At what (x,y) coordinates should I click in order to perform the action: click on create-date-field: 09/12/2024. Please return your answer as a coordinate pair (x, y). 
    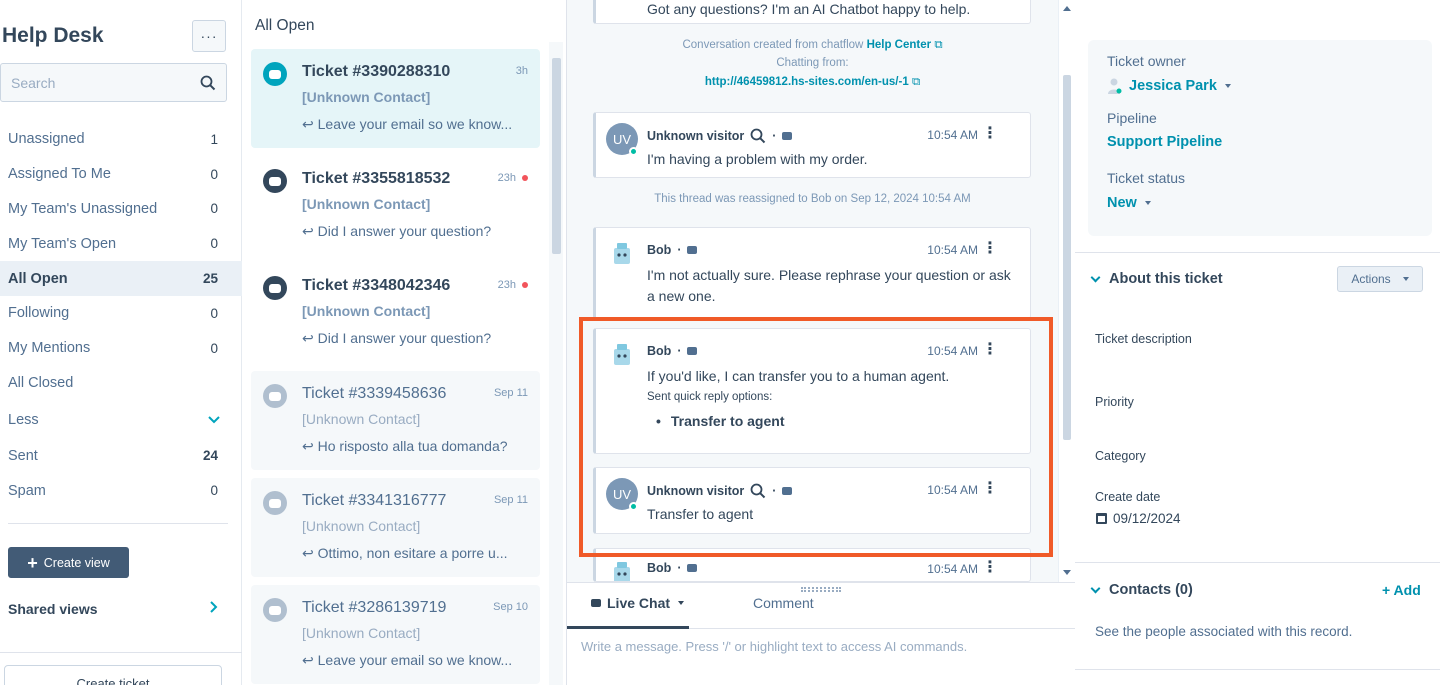
    Looking at the image, I should click on (1138, 518).